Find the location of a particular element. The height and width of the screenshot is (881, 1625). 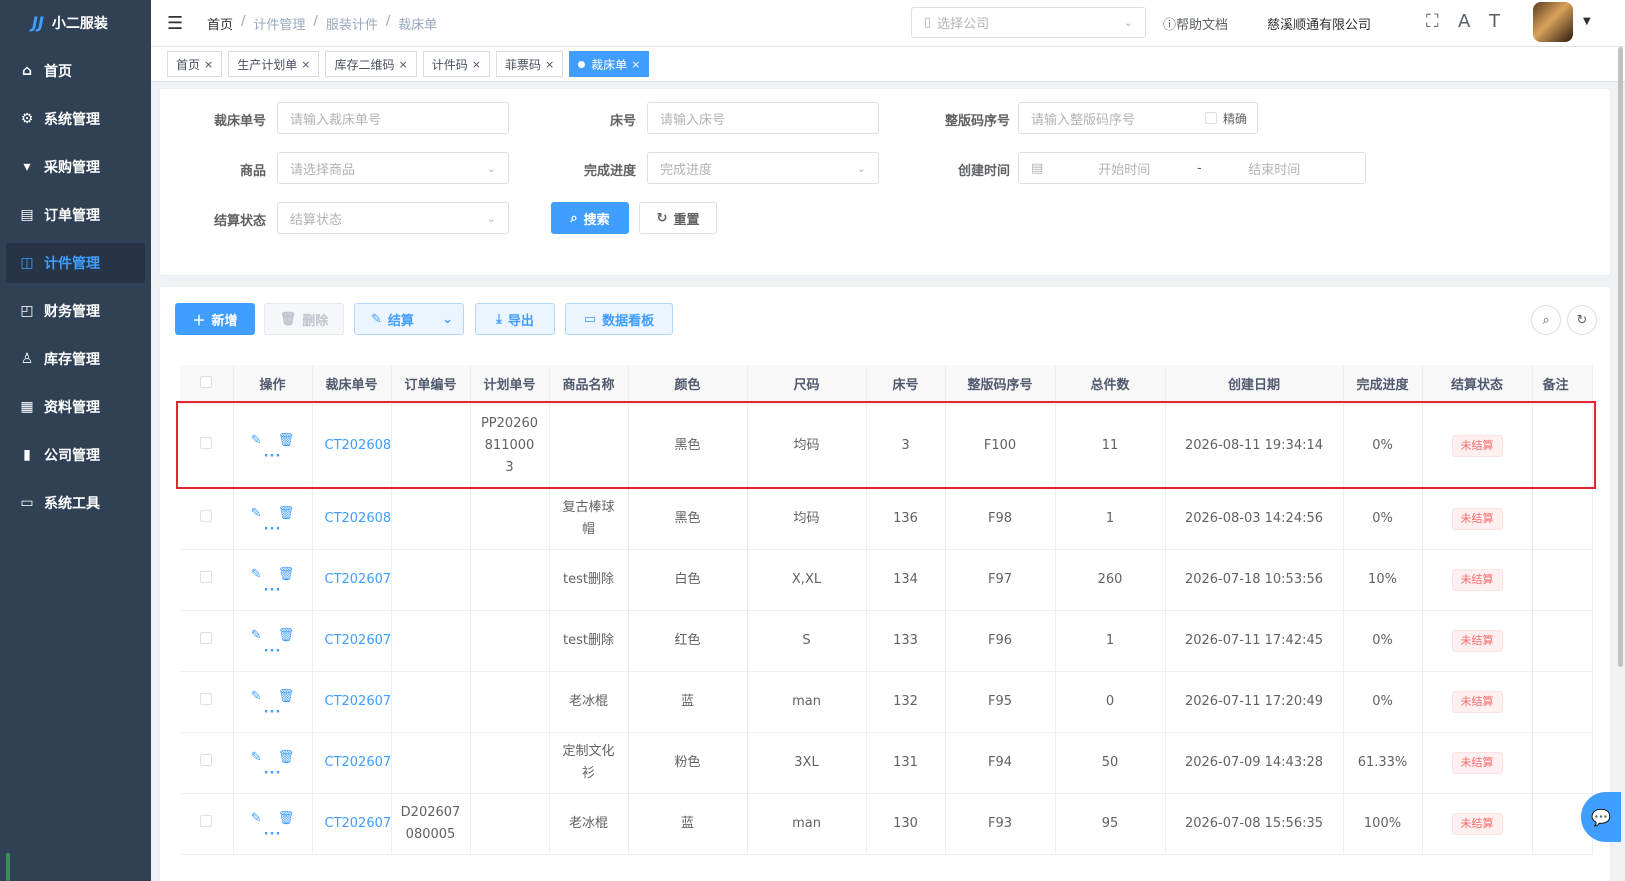

bed-cell: 132 is located at coordinates (906, 702).